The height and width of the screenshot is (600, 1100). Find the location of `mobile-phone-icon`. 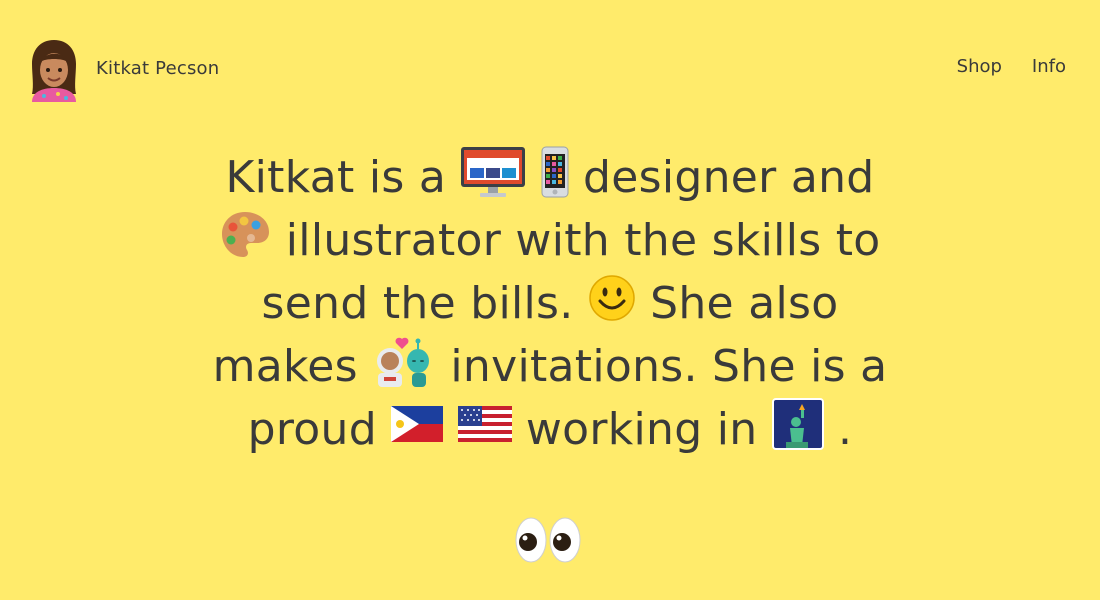

mobile-phone-icon is located at coordinates (555, 172).